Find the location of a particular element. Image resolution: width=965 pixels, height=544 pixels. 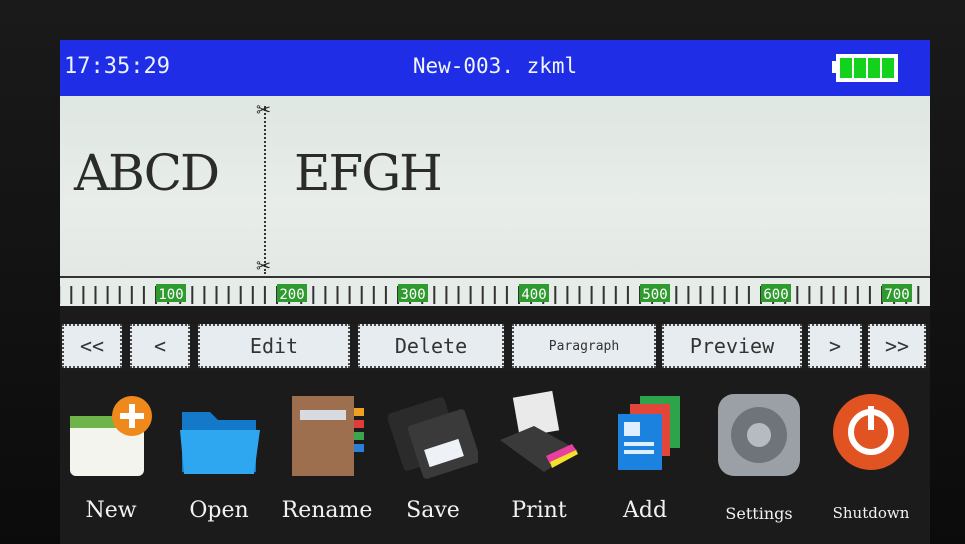

floppy-disk-icon is located at coordinates (433, 438).